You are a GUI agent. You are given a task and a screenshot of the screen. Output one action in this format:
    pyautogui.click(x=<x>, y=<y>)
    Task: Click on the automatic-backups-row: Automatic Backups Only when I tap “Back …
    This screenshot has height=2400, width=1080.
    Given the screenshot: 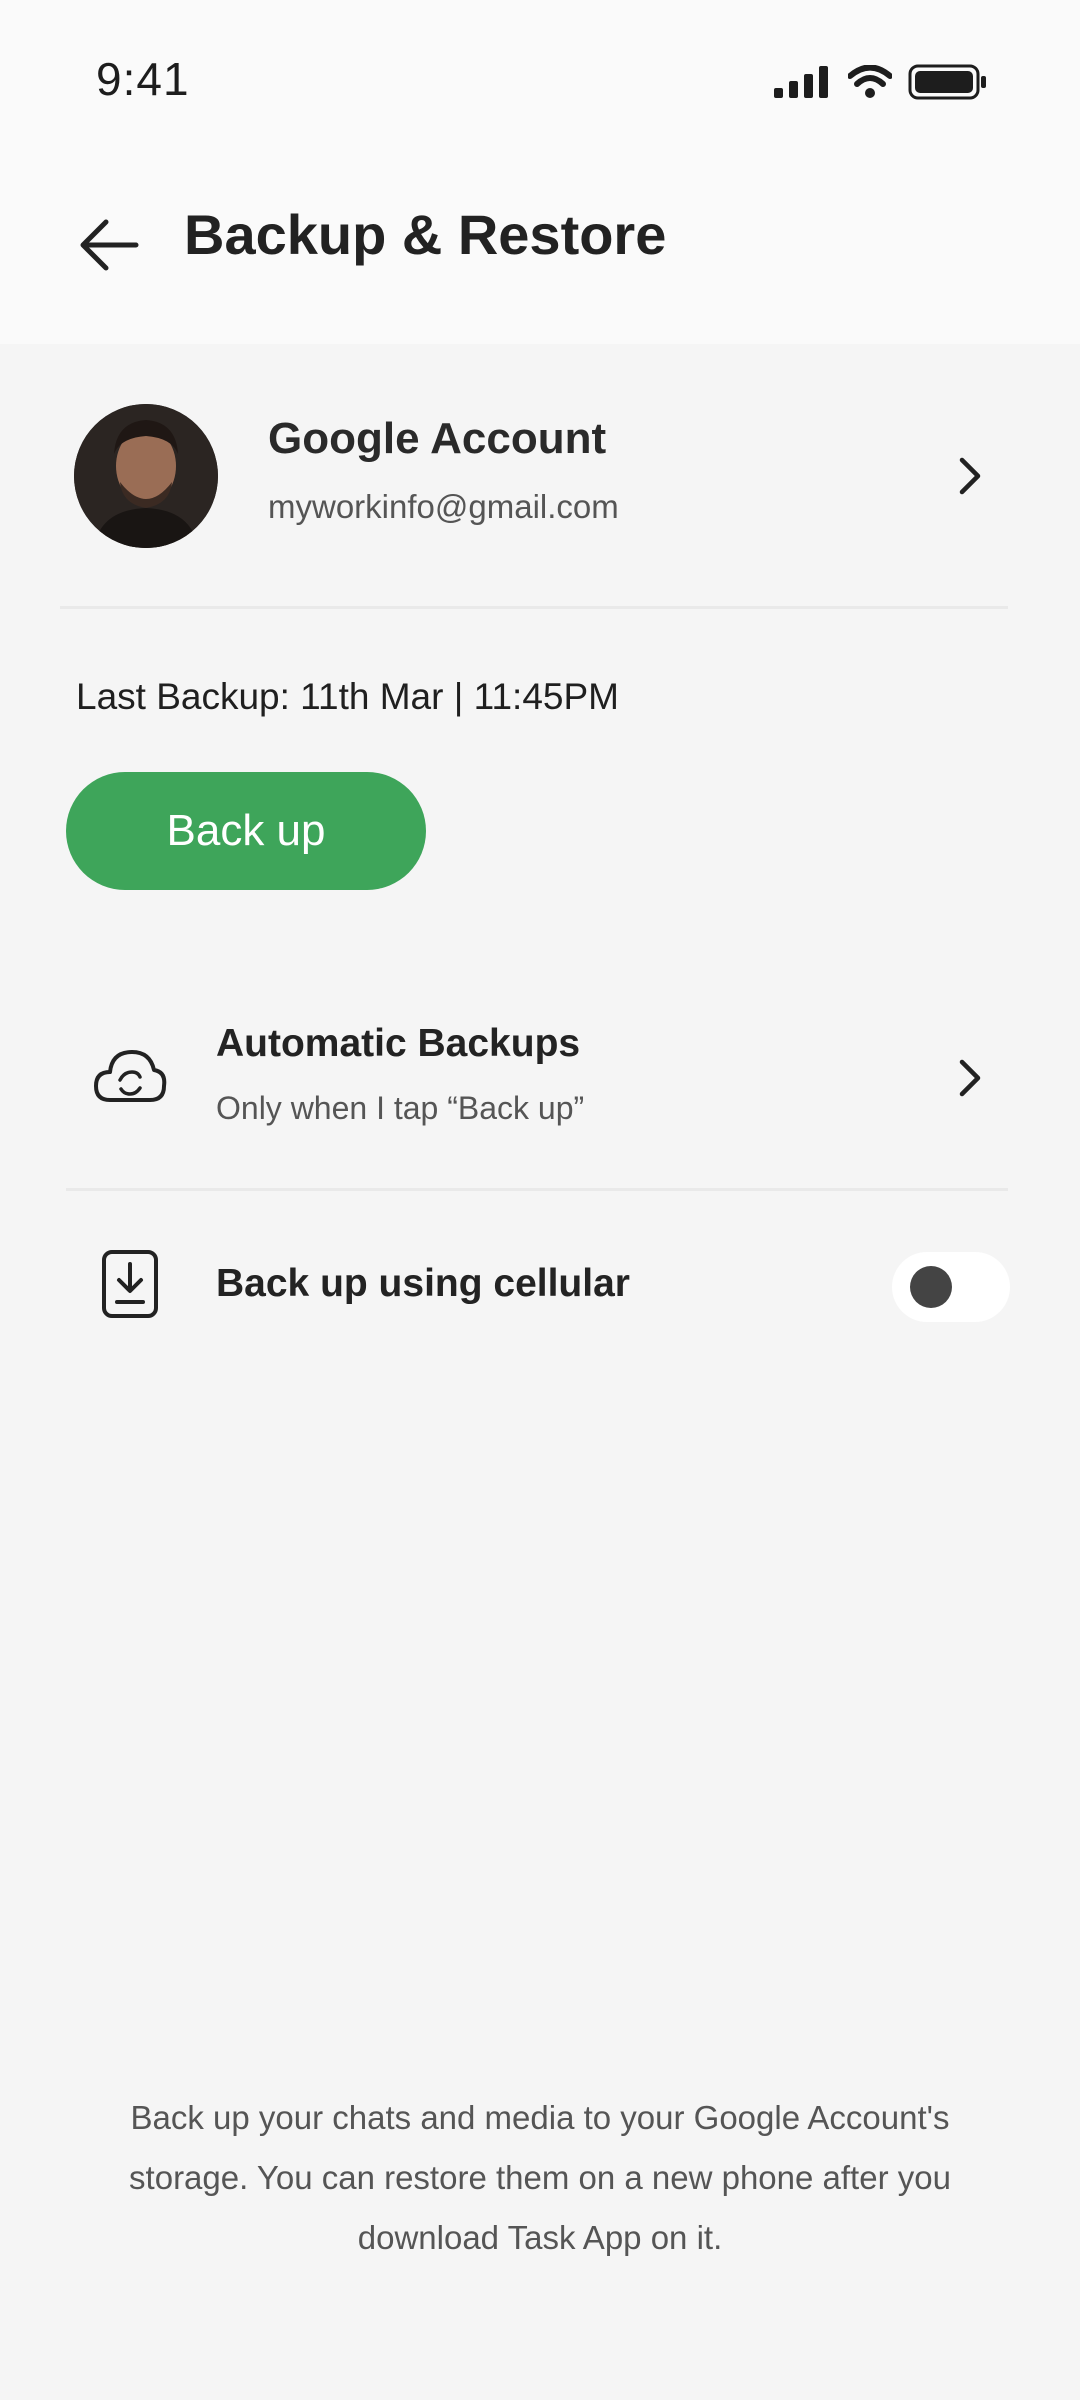 What is the action you would take?
    pyautogui.click(x=540, y=1090)
    